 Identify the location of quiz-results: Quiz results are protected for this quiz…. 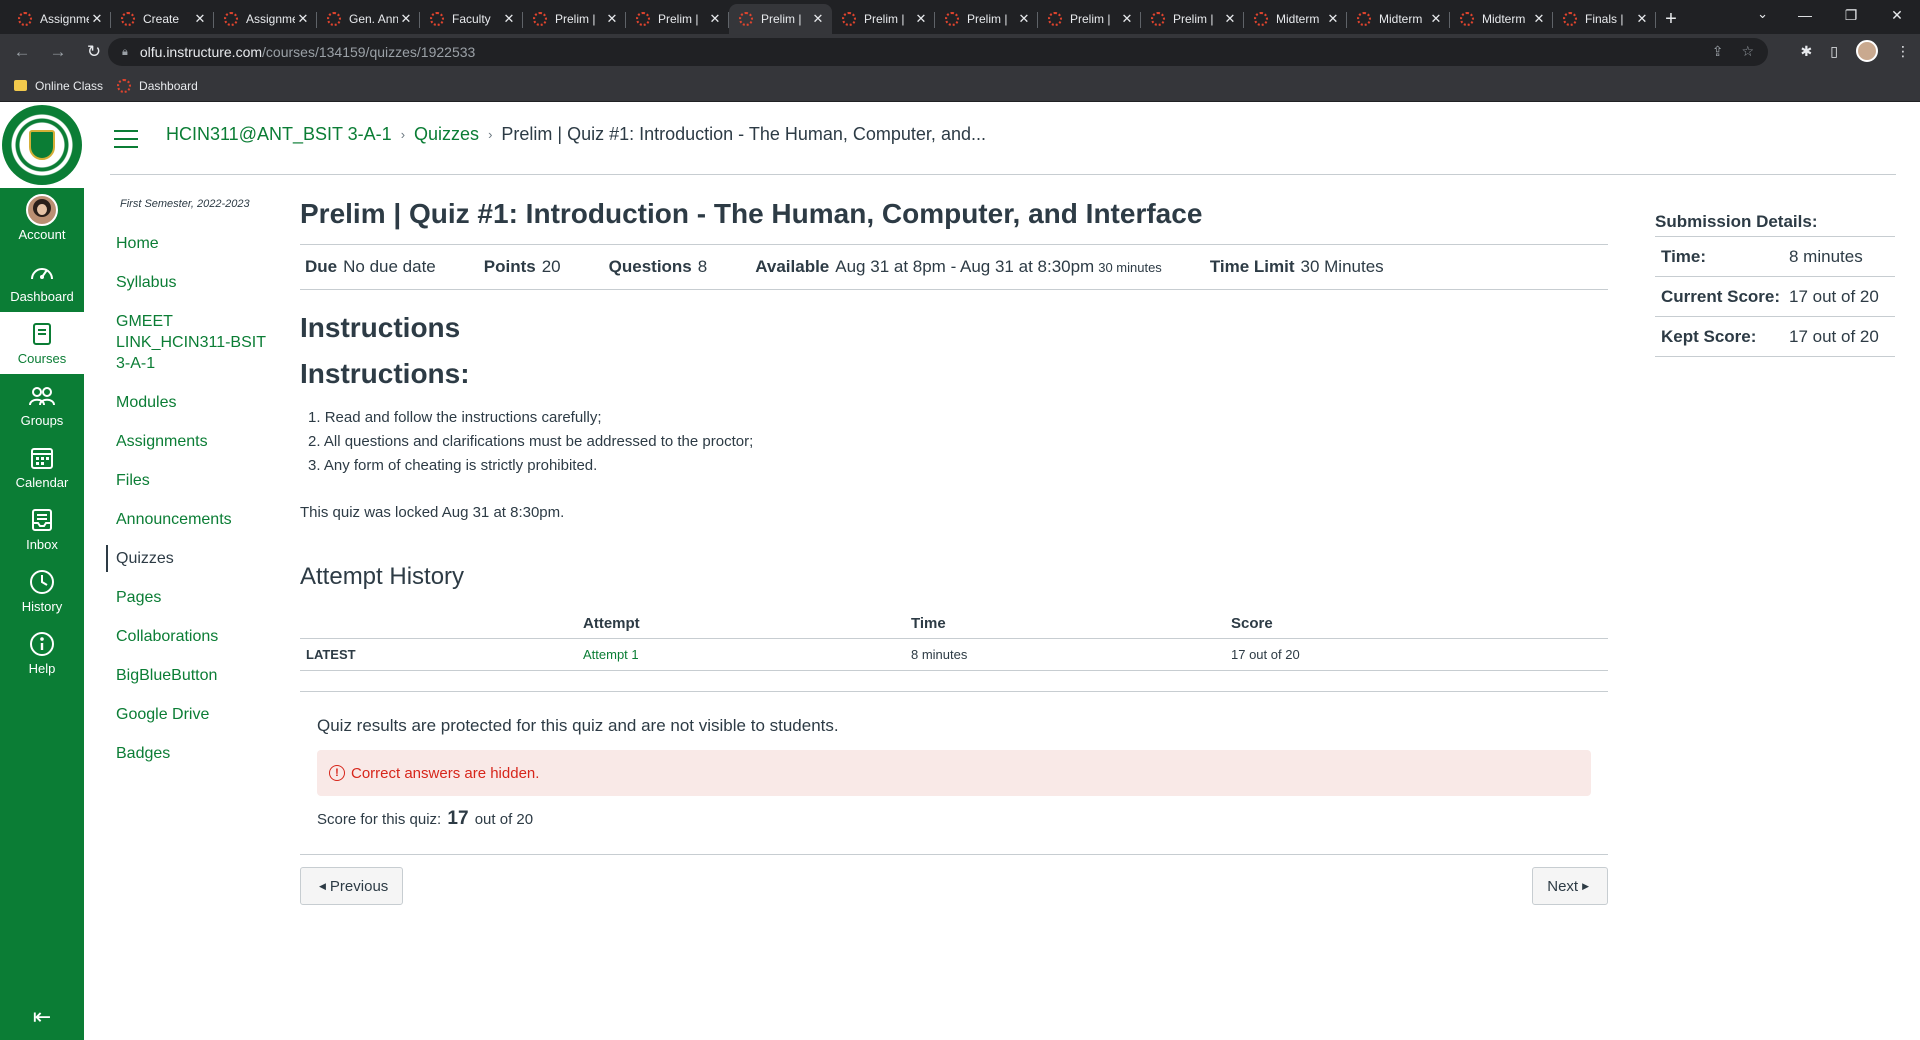
(954, 761).